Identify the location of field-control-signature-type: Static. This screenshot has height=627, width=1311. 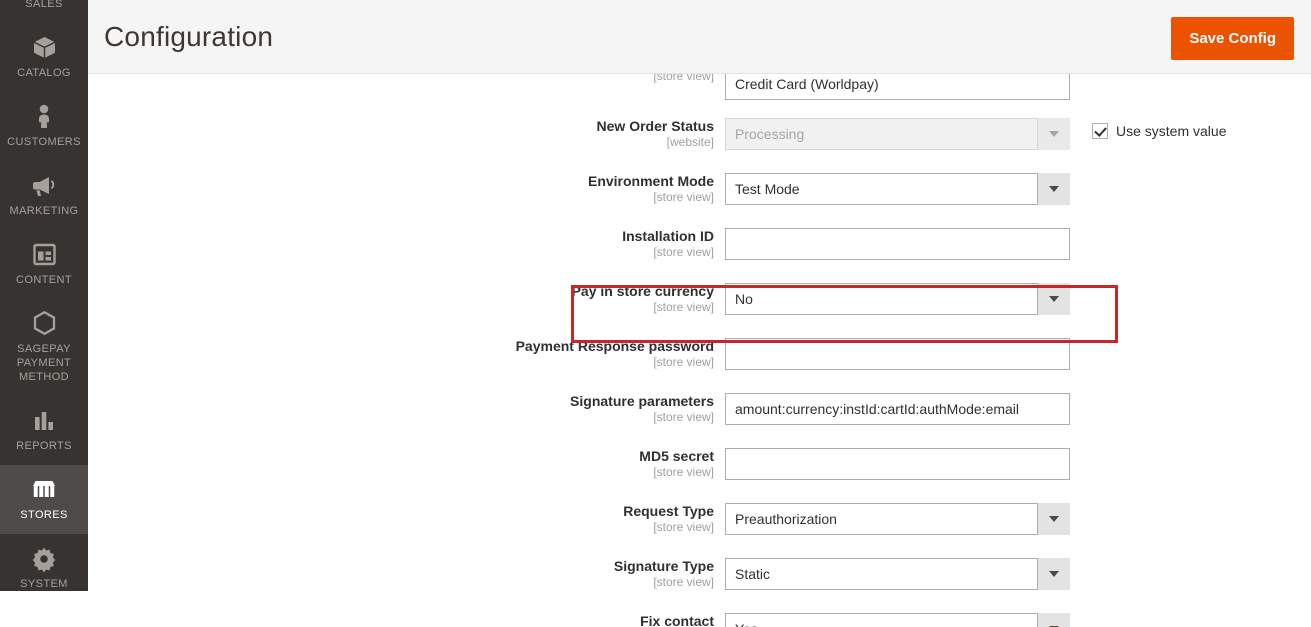
(897, 574).